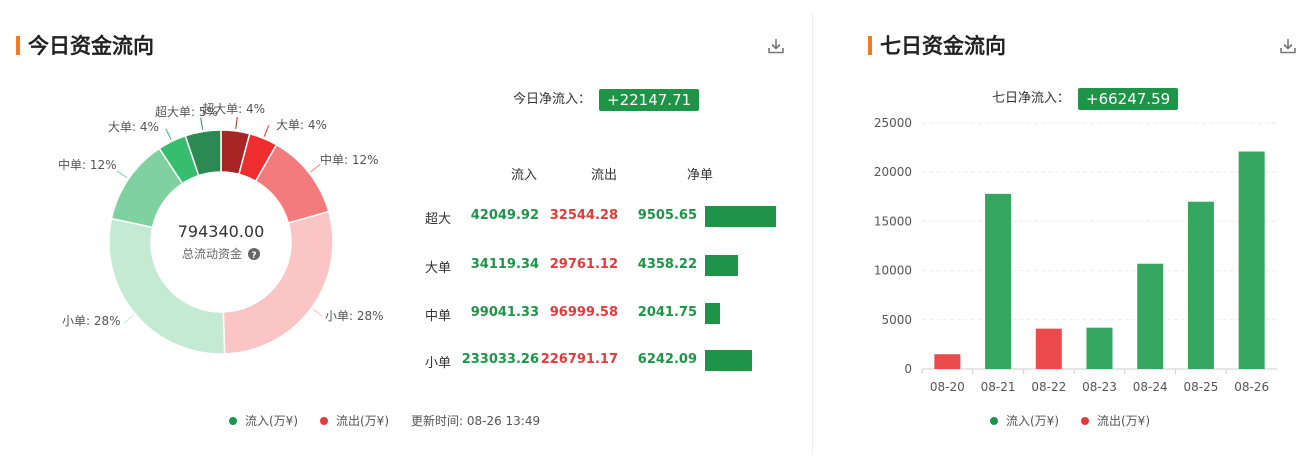 Image resolution: width=1307 pixels, height=468 pixels. What do you see at coordinates (221, 231) in the screenshot?
I see `donut-center-value: 794340.00` at bounding box center [221, 231].